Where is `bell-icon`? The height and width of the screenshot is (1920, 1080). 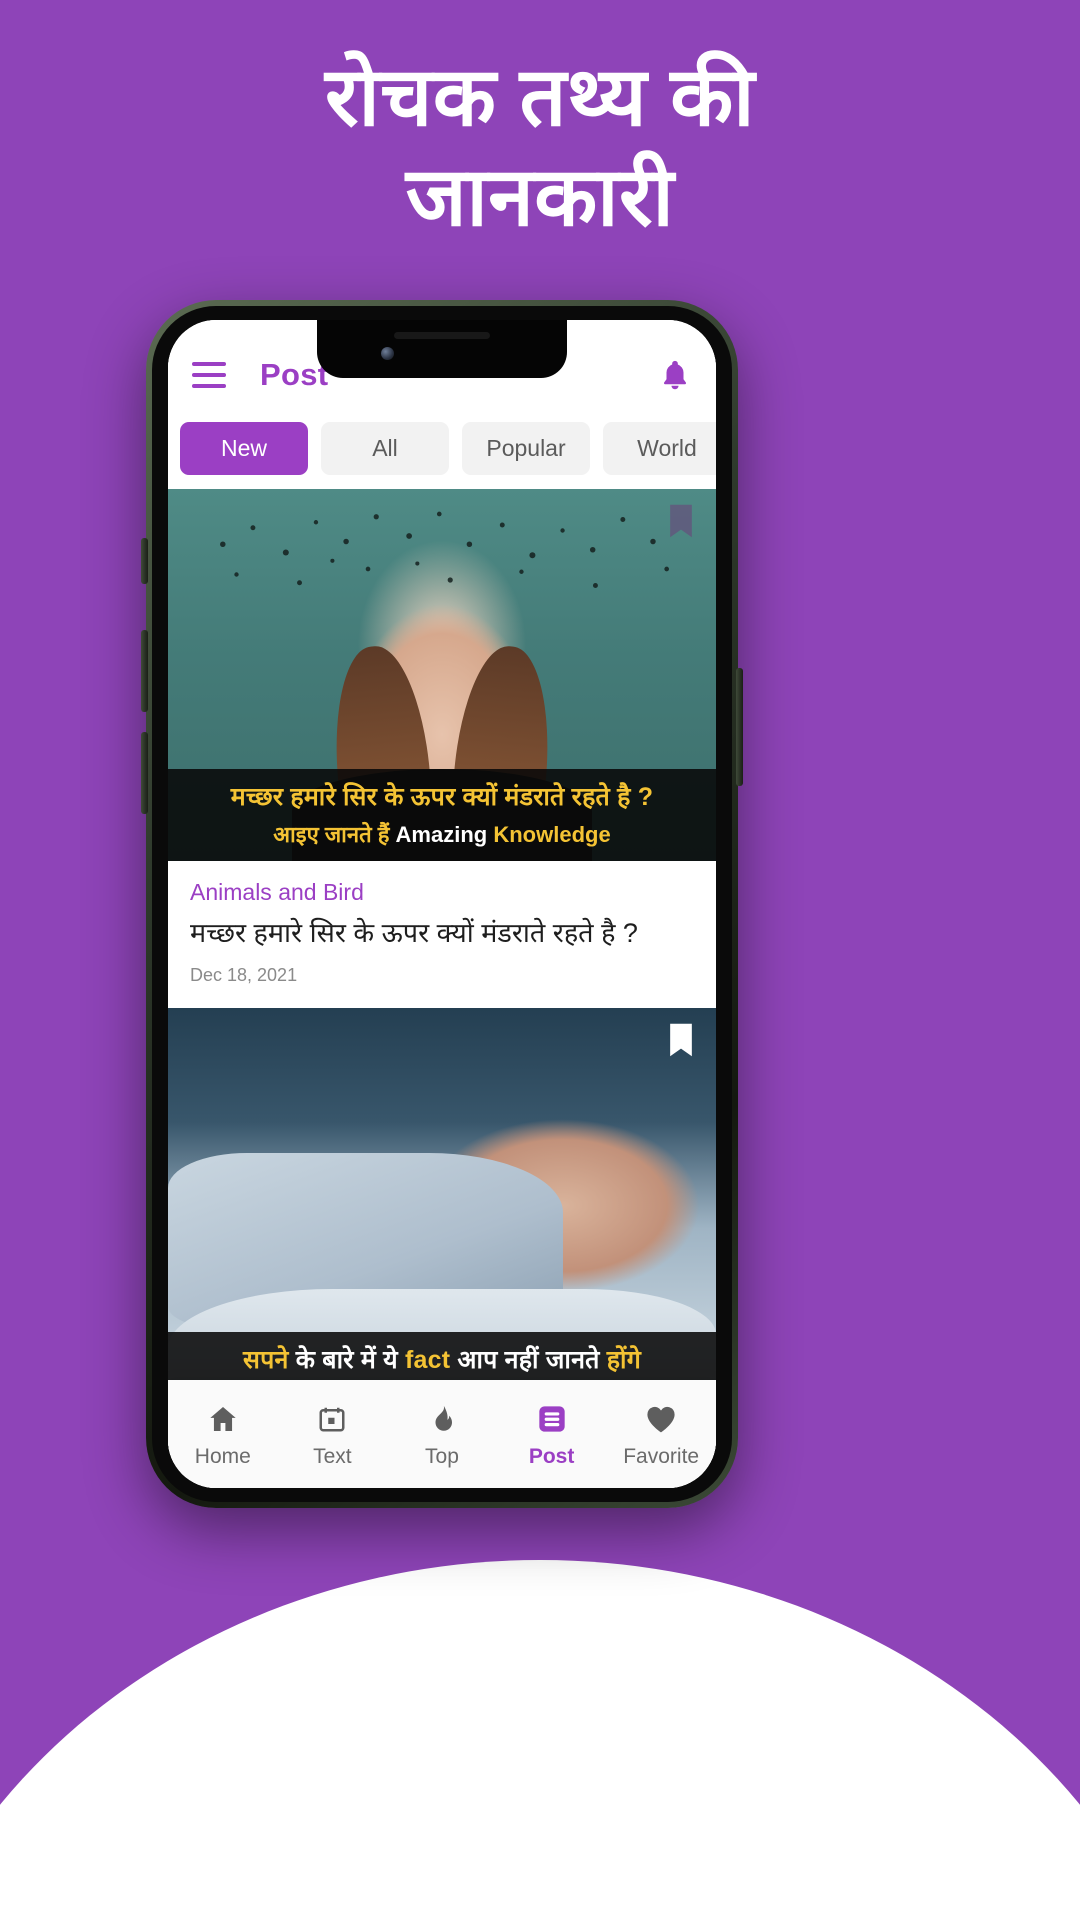 bell-icon is located at coordinates (675, 375).